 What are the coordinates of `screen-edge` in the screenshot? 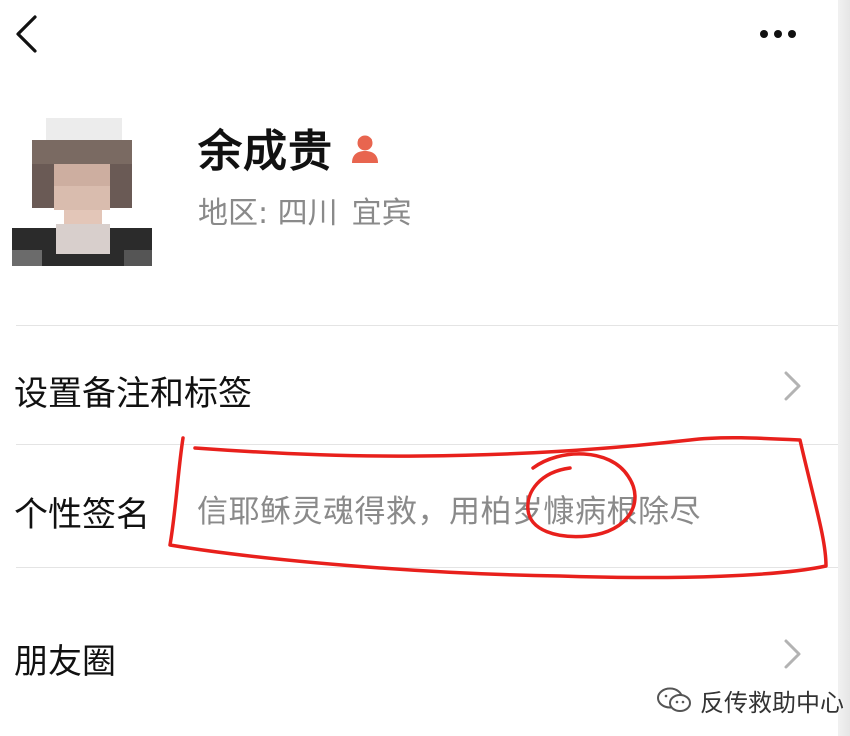 It's located at (844, 368).